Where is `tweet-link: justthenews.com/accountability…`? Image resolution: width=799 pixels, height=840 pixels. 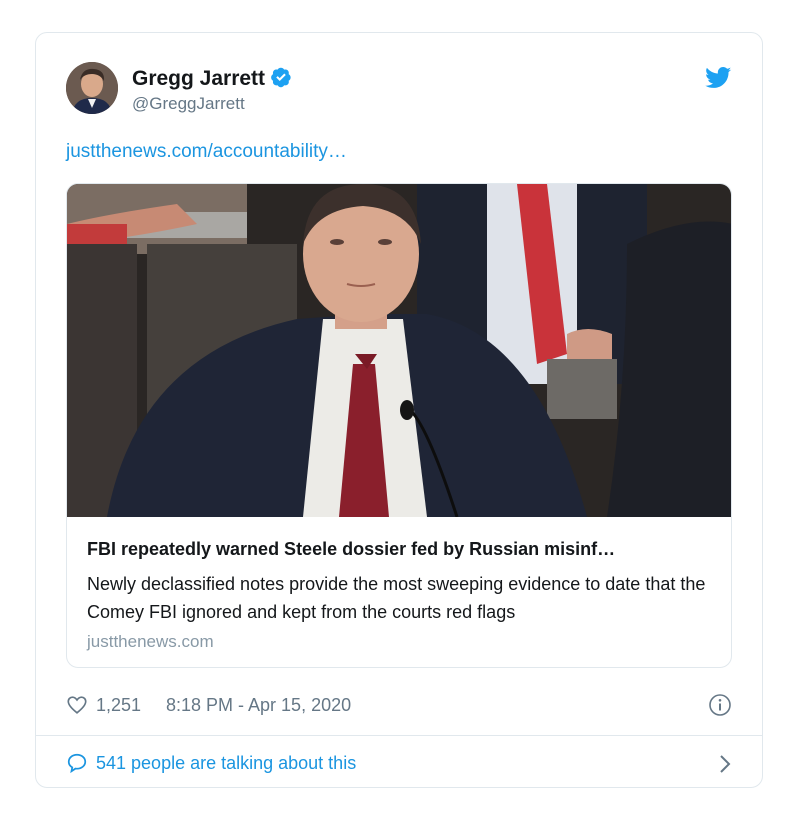
tweet-link: justthenews.com/accountability… is located at coordinates (206, 152).